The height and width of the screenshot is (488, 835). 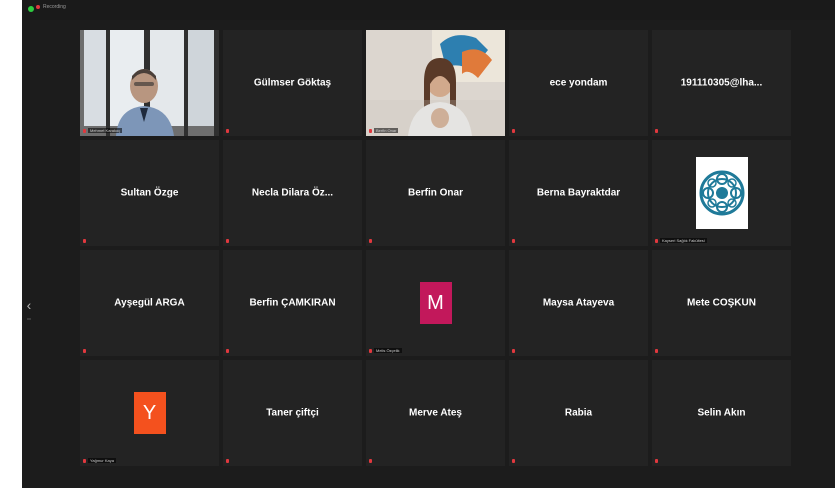 I want to click on participant-tile: Y Yağmur Kaya, so click(x=149, y=413).